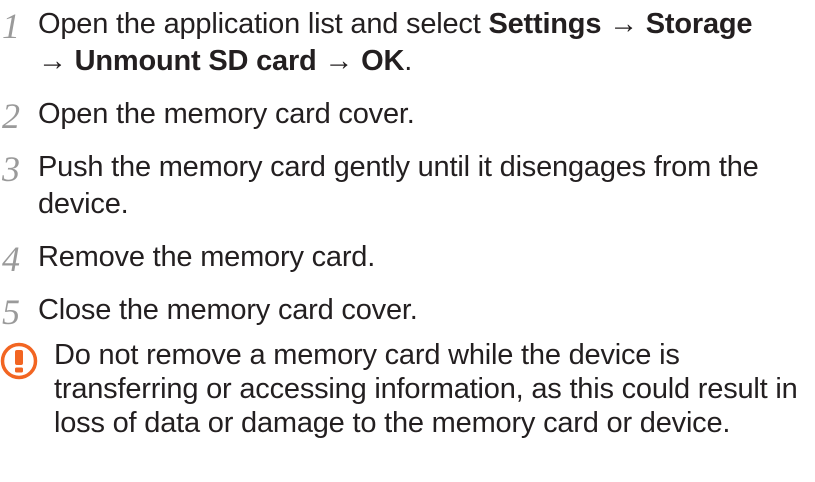  I want to click on step-2: 2 Open the memory card cover., so click(407, 116).